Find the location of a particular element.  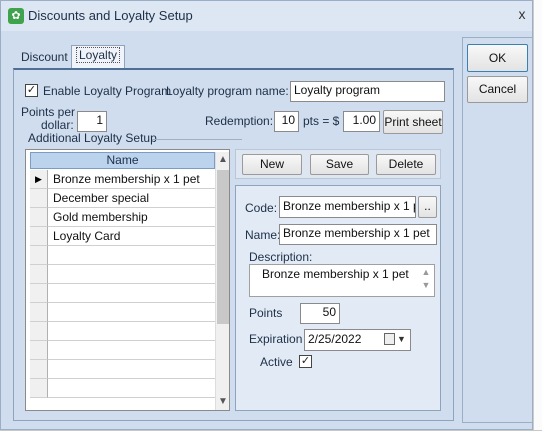

redemption-dollars-input: 1.00 is located at coordinates (361, 121).